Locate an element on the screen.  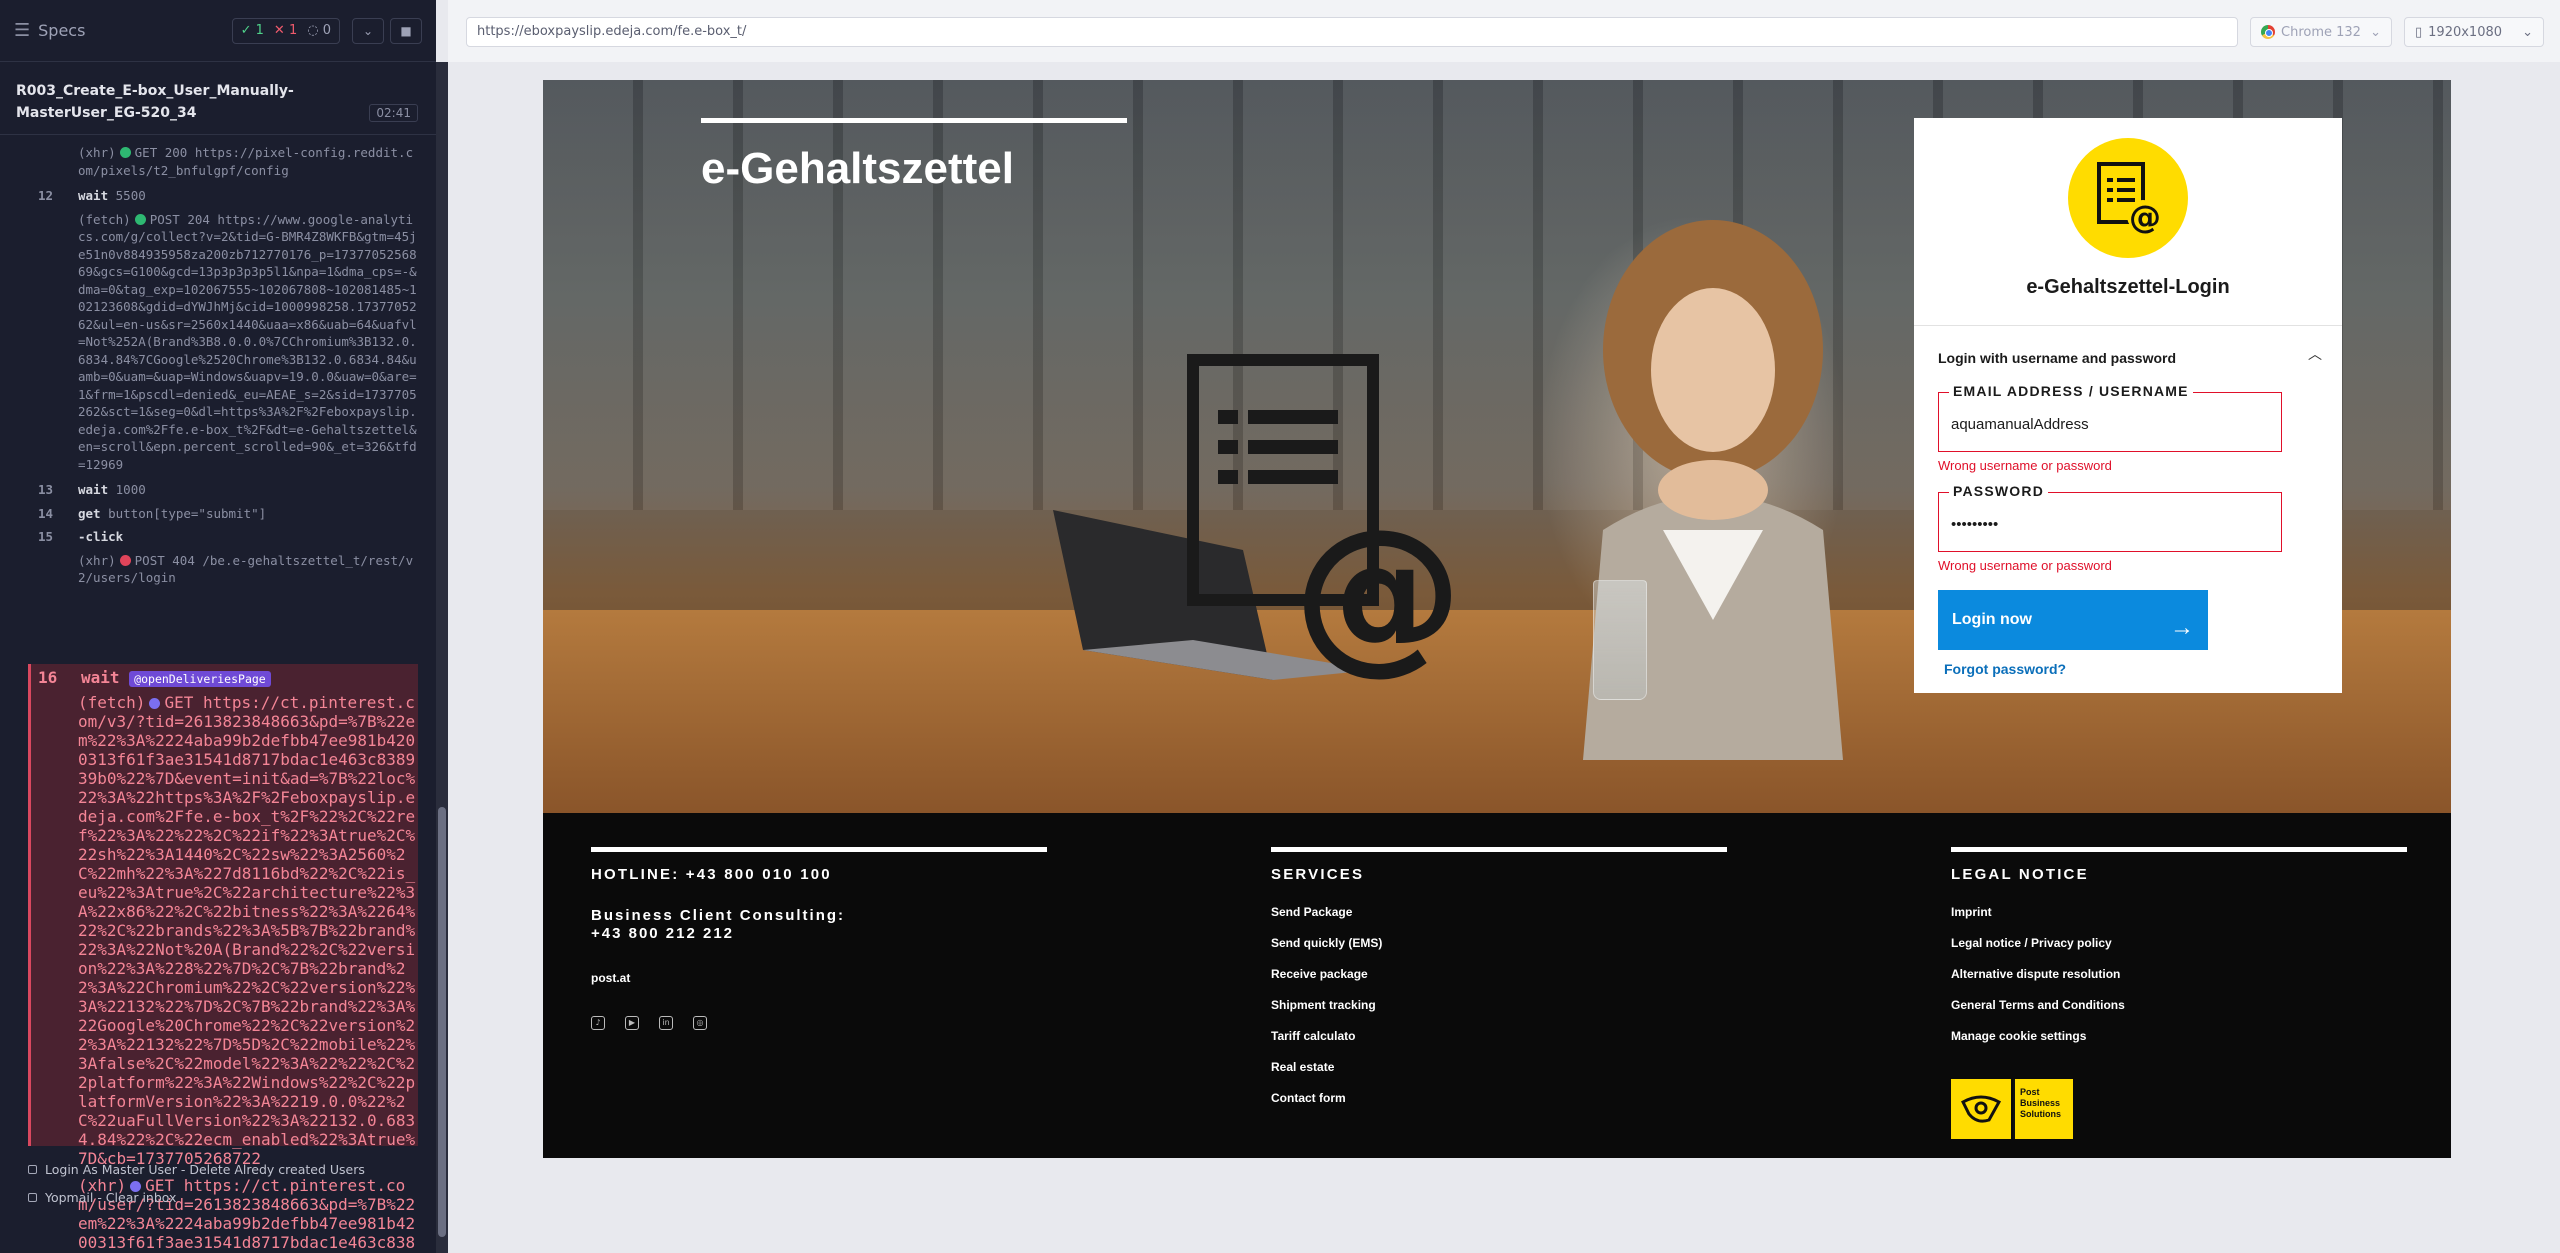
runner-header: ☰ Specs ✓ 1 ✕ 1 ◌ 0 ⌄ ■ is located at coordinates (218, 31).